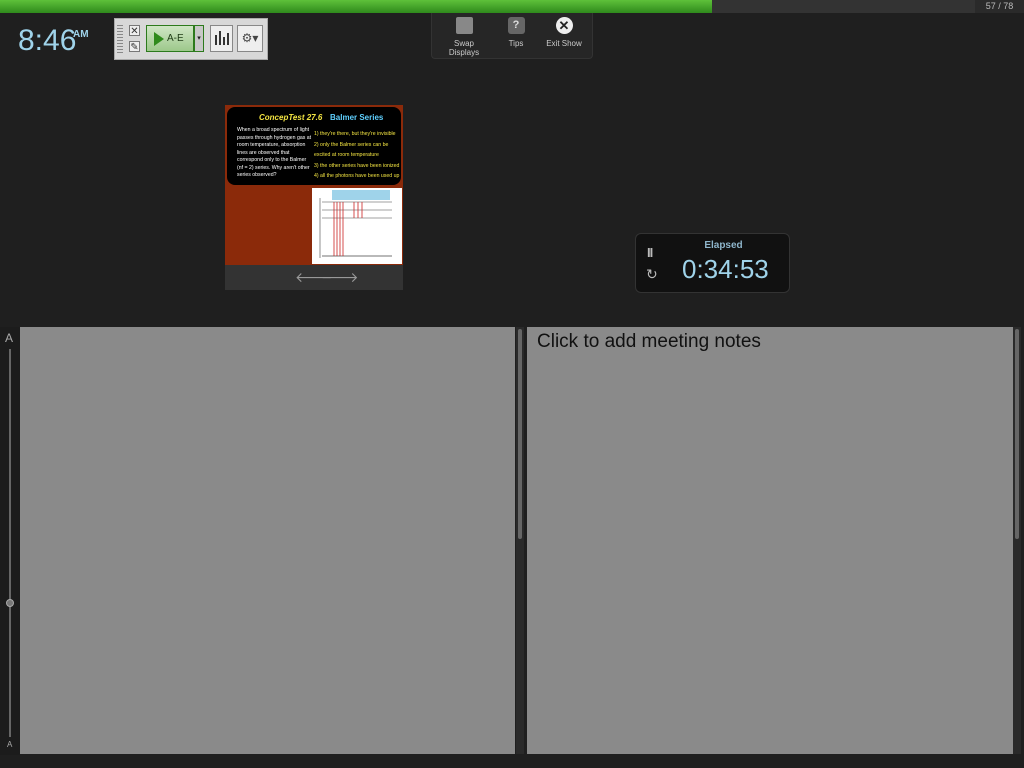 This screenshot has width=1024, height=768. What do you see at coordinates (314, 277) in the screenshot?
I see `slide-navigation-bar: 🡐 🡒` at bounding box center [314, 277].